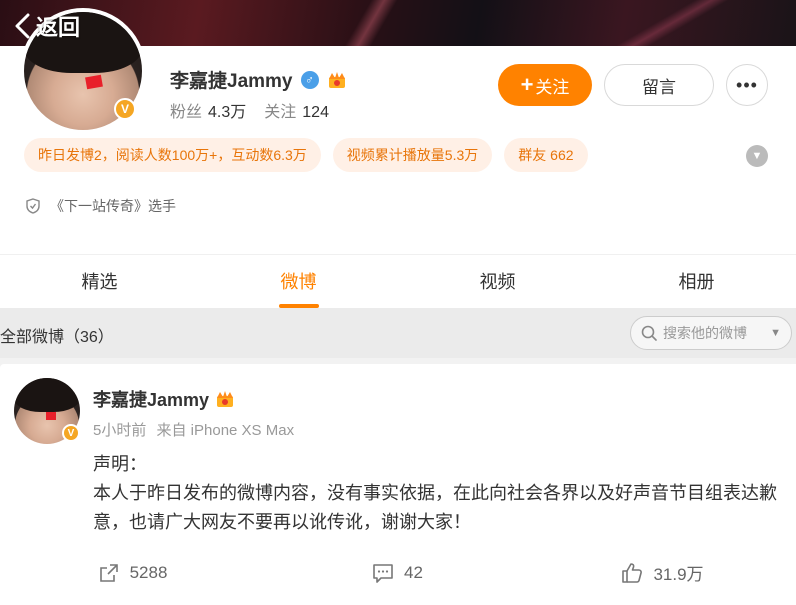 The height and width of the screenshot is (605, 796). Describe the element at coordinates (120, 464) in the screenshot. I see `post-body-line: 声明：` at that location.